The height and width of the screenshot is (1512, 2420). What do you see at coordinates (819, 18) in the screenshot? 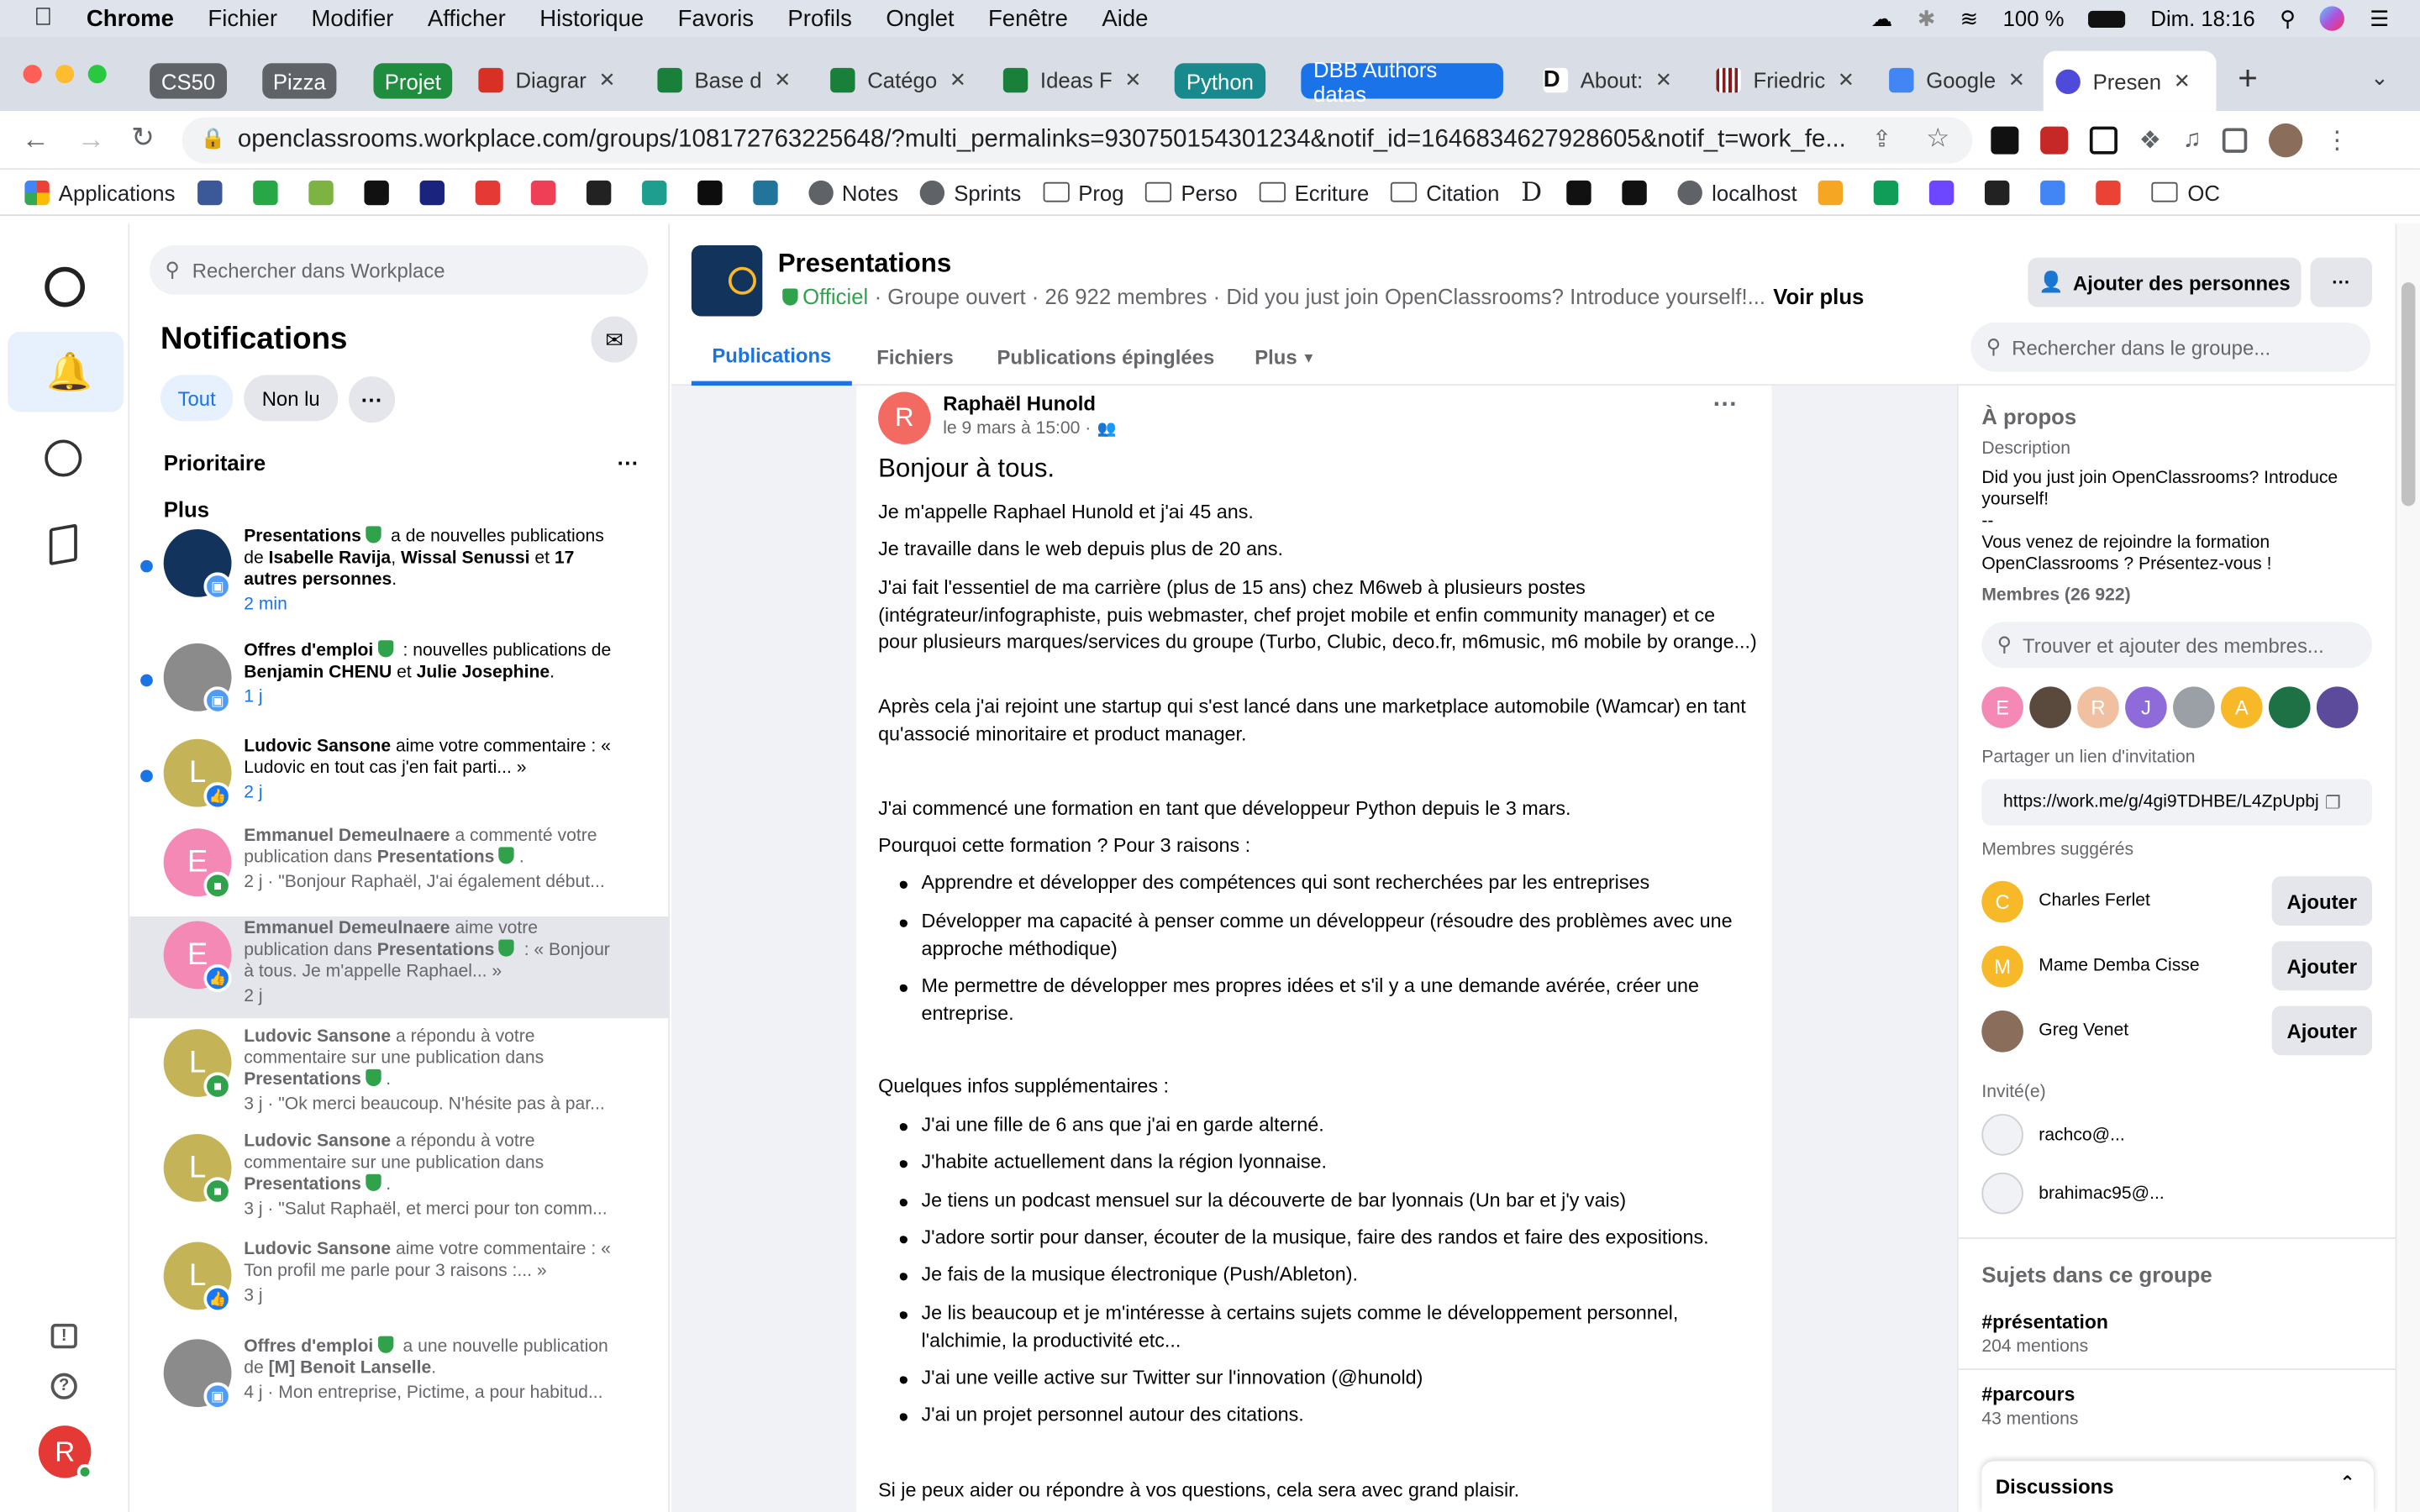
I see `menu-profils: Profils` at bounding box center [819, 18].